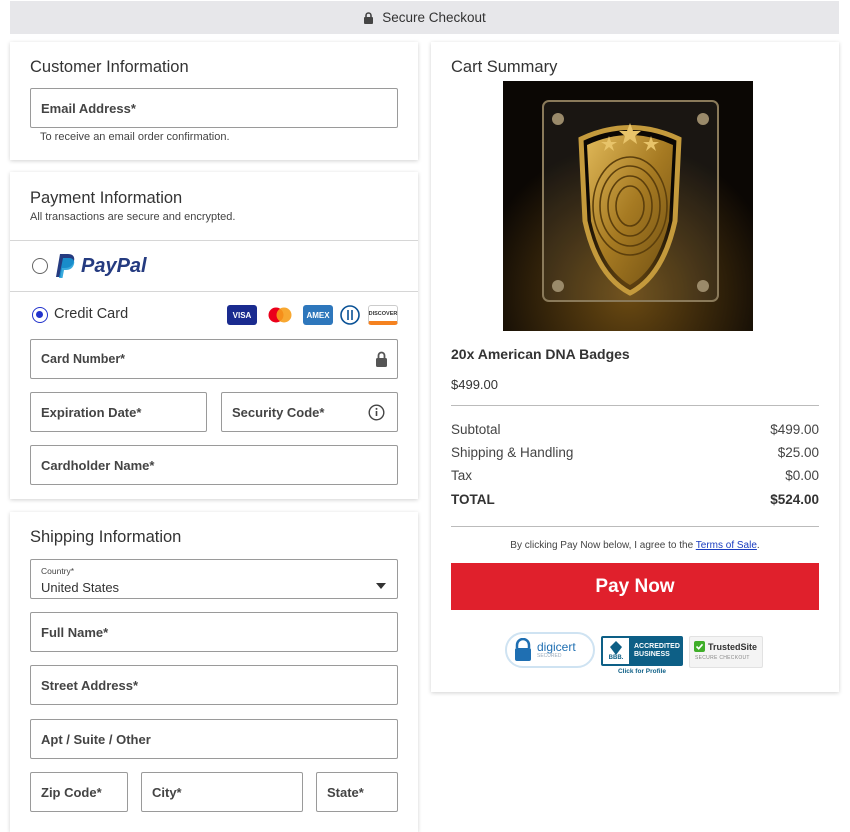 This screenshot has width=850, height=832. I want to click on email-field-label: Email Address*, so click(88, 108).